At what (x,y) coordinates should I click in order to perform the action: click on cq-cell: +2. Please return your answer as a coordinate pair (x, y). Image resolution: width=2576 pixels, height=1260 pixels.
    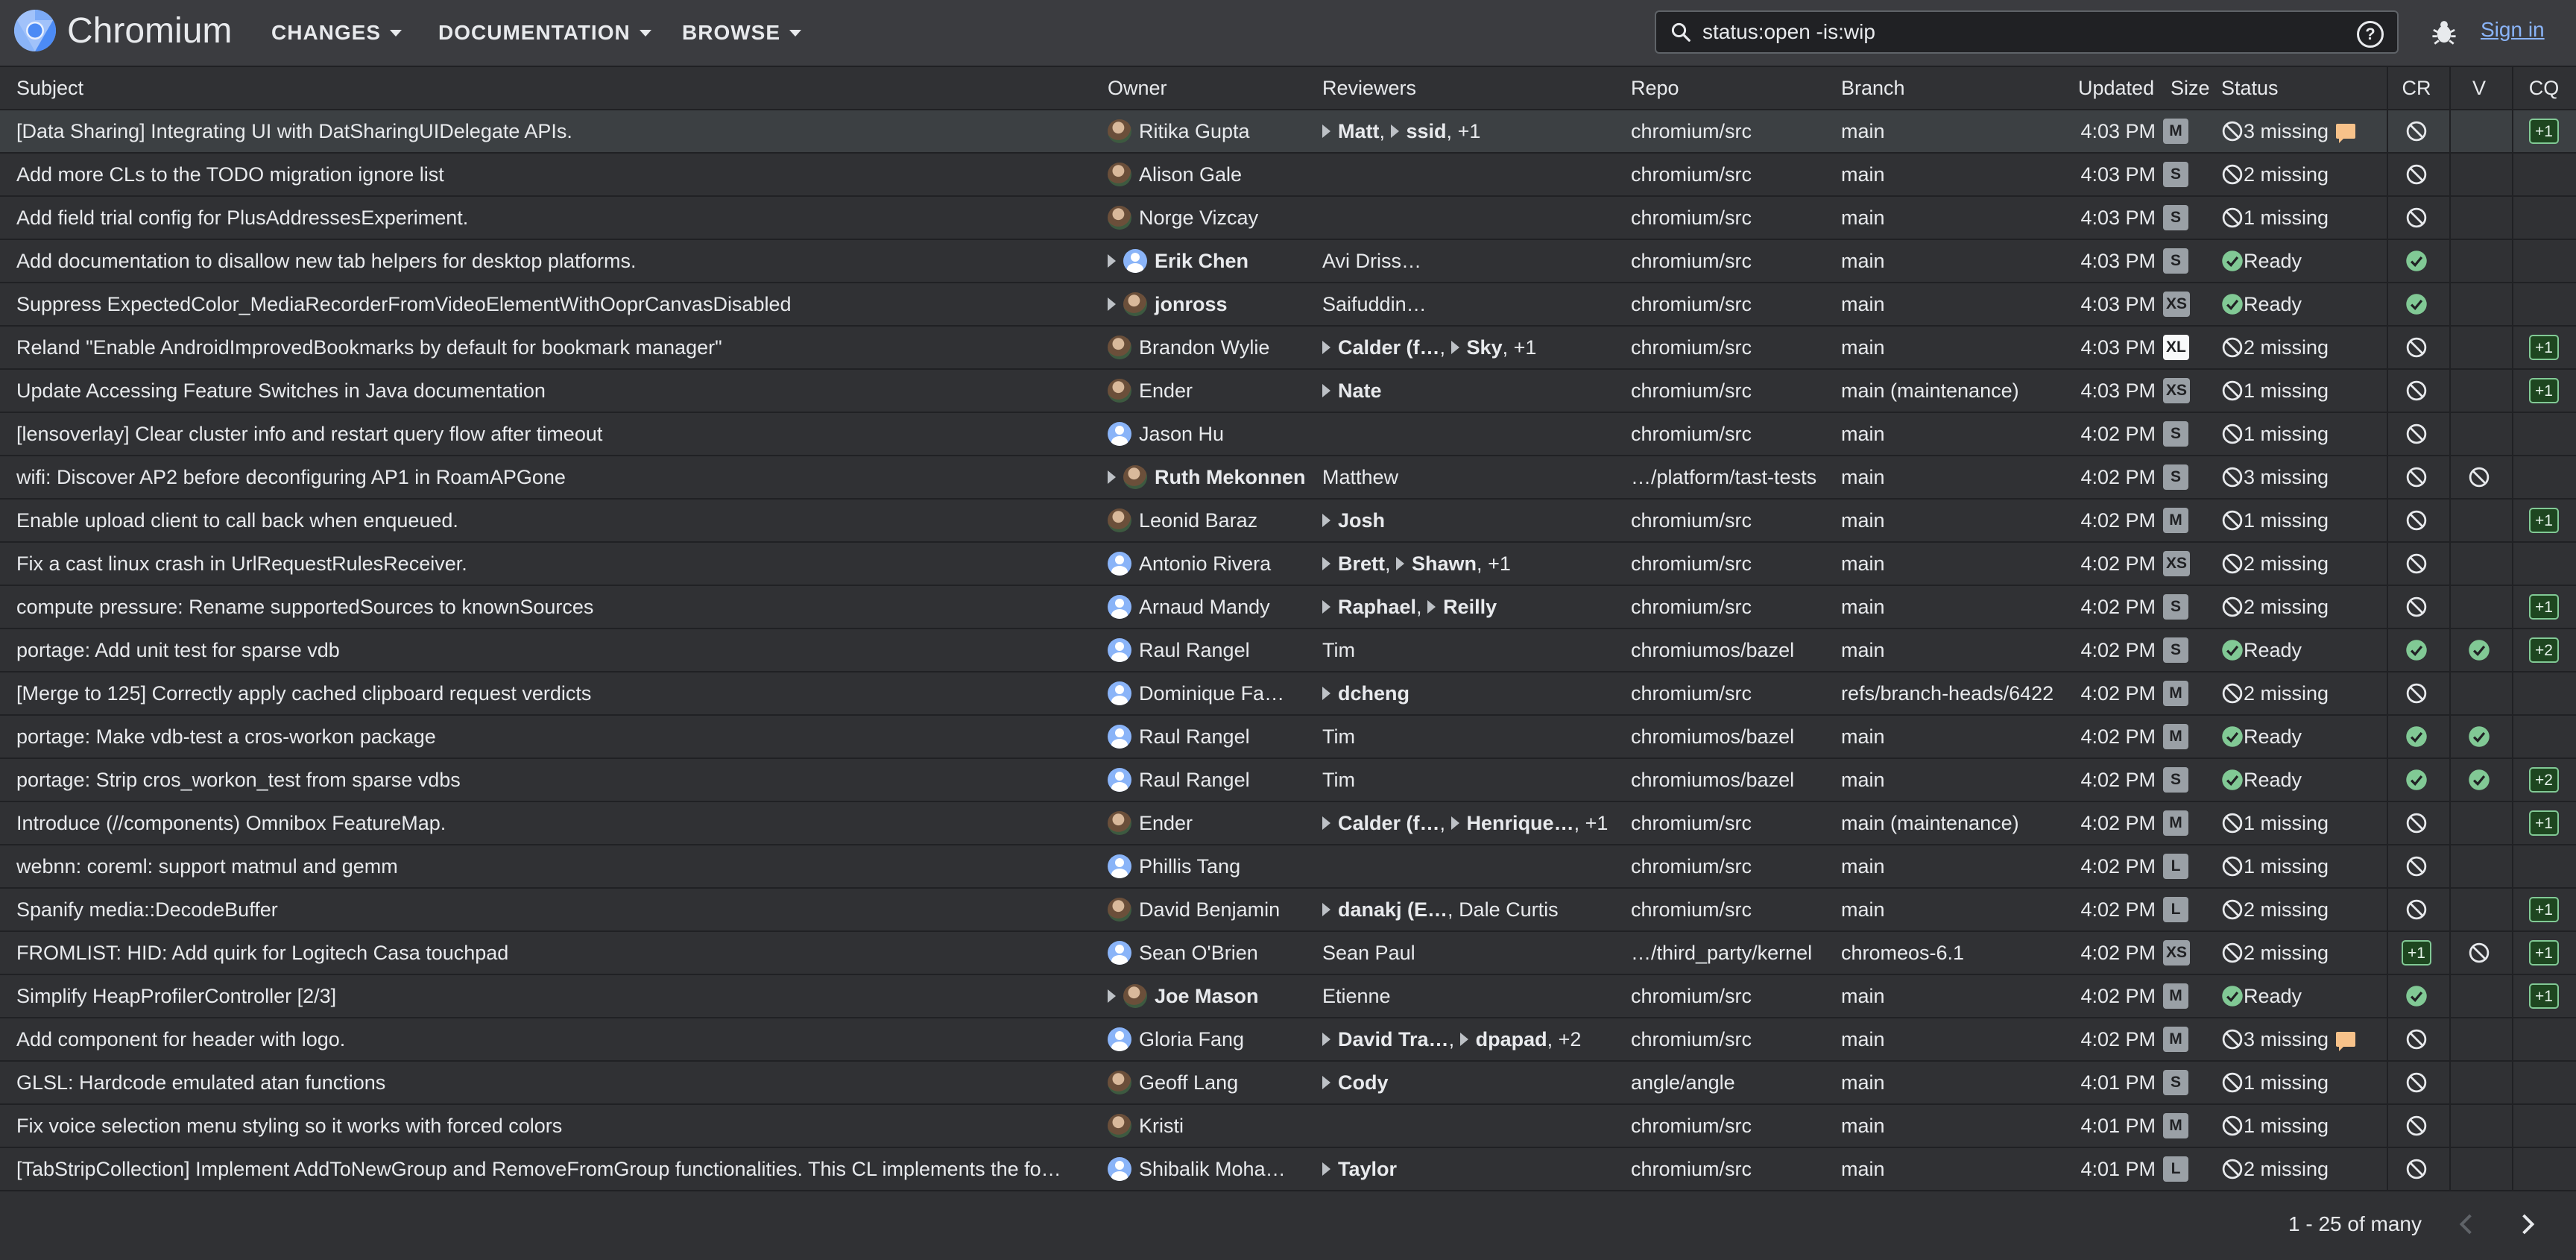
    Looking at the image, I should click on (2544, 780).